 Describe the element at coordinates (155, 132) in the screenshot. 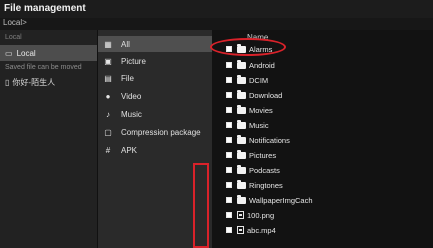

I see `category-compression: ▢ Compression package` at that location.